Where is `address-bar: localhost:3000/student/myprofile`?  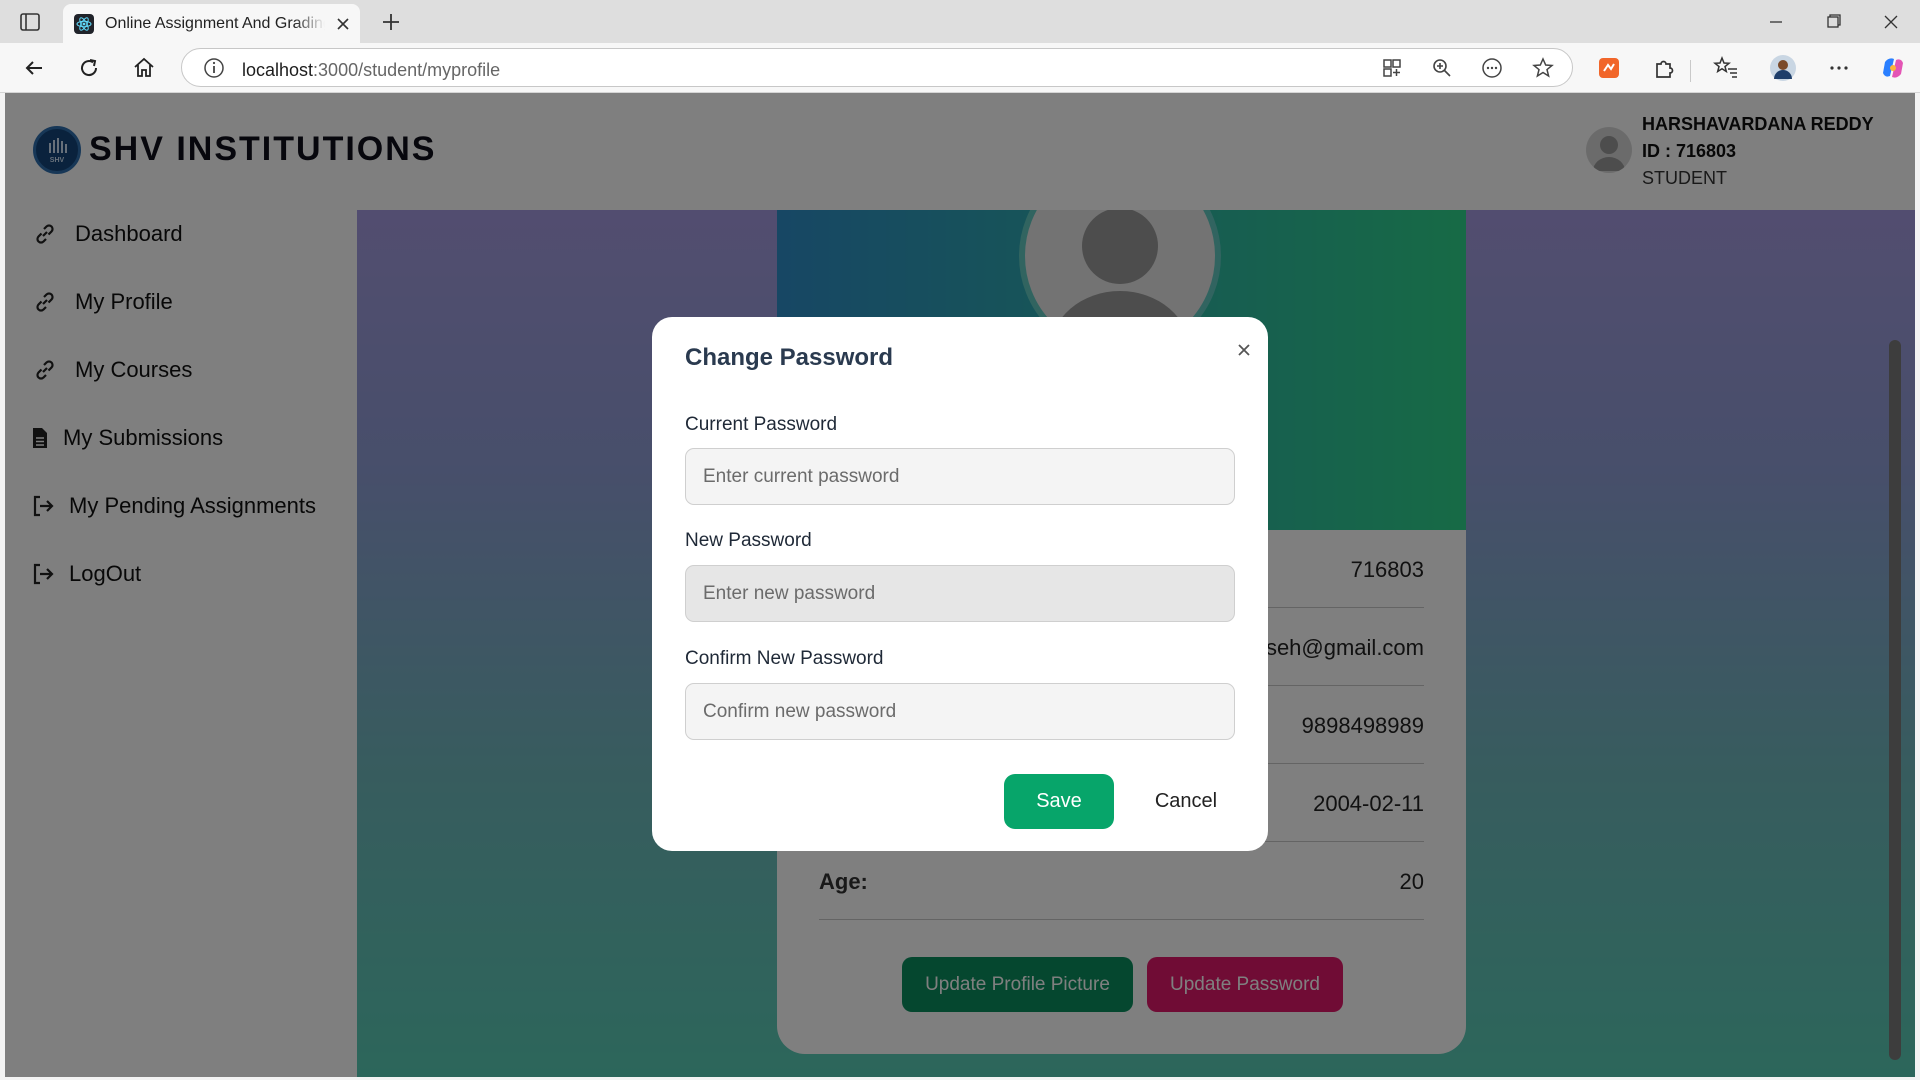 address-bar: localhost:3000/student/myprofile is located at coordinates (877, 67).